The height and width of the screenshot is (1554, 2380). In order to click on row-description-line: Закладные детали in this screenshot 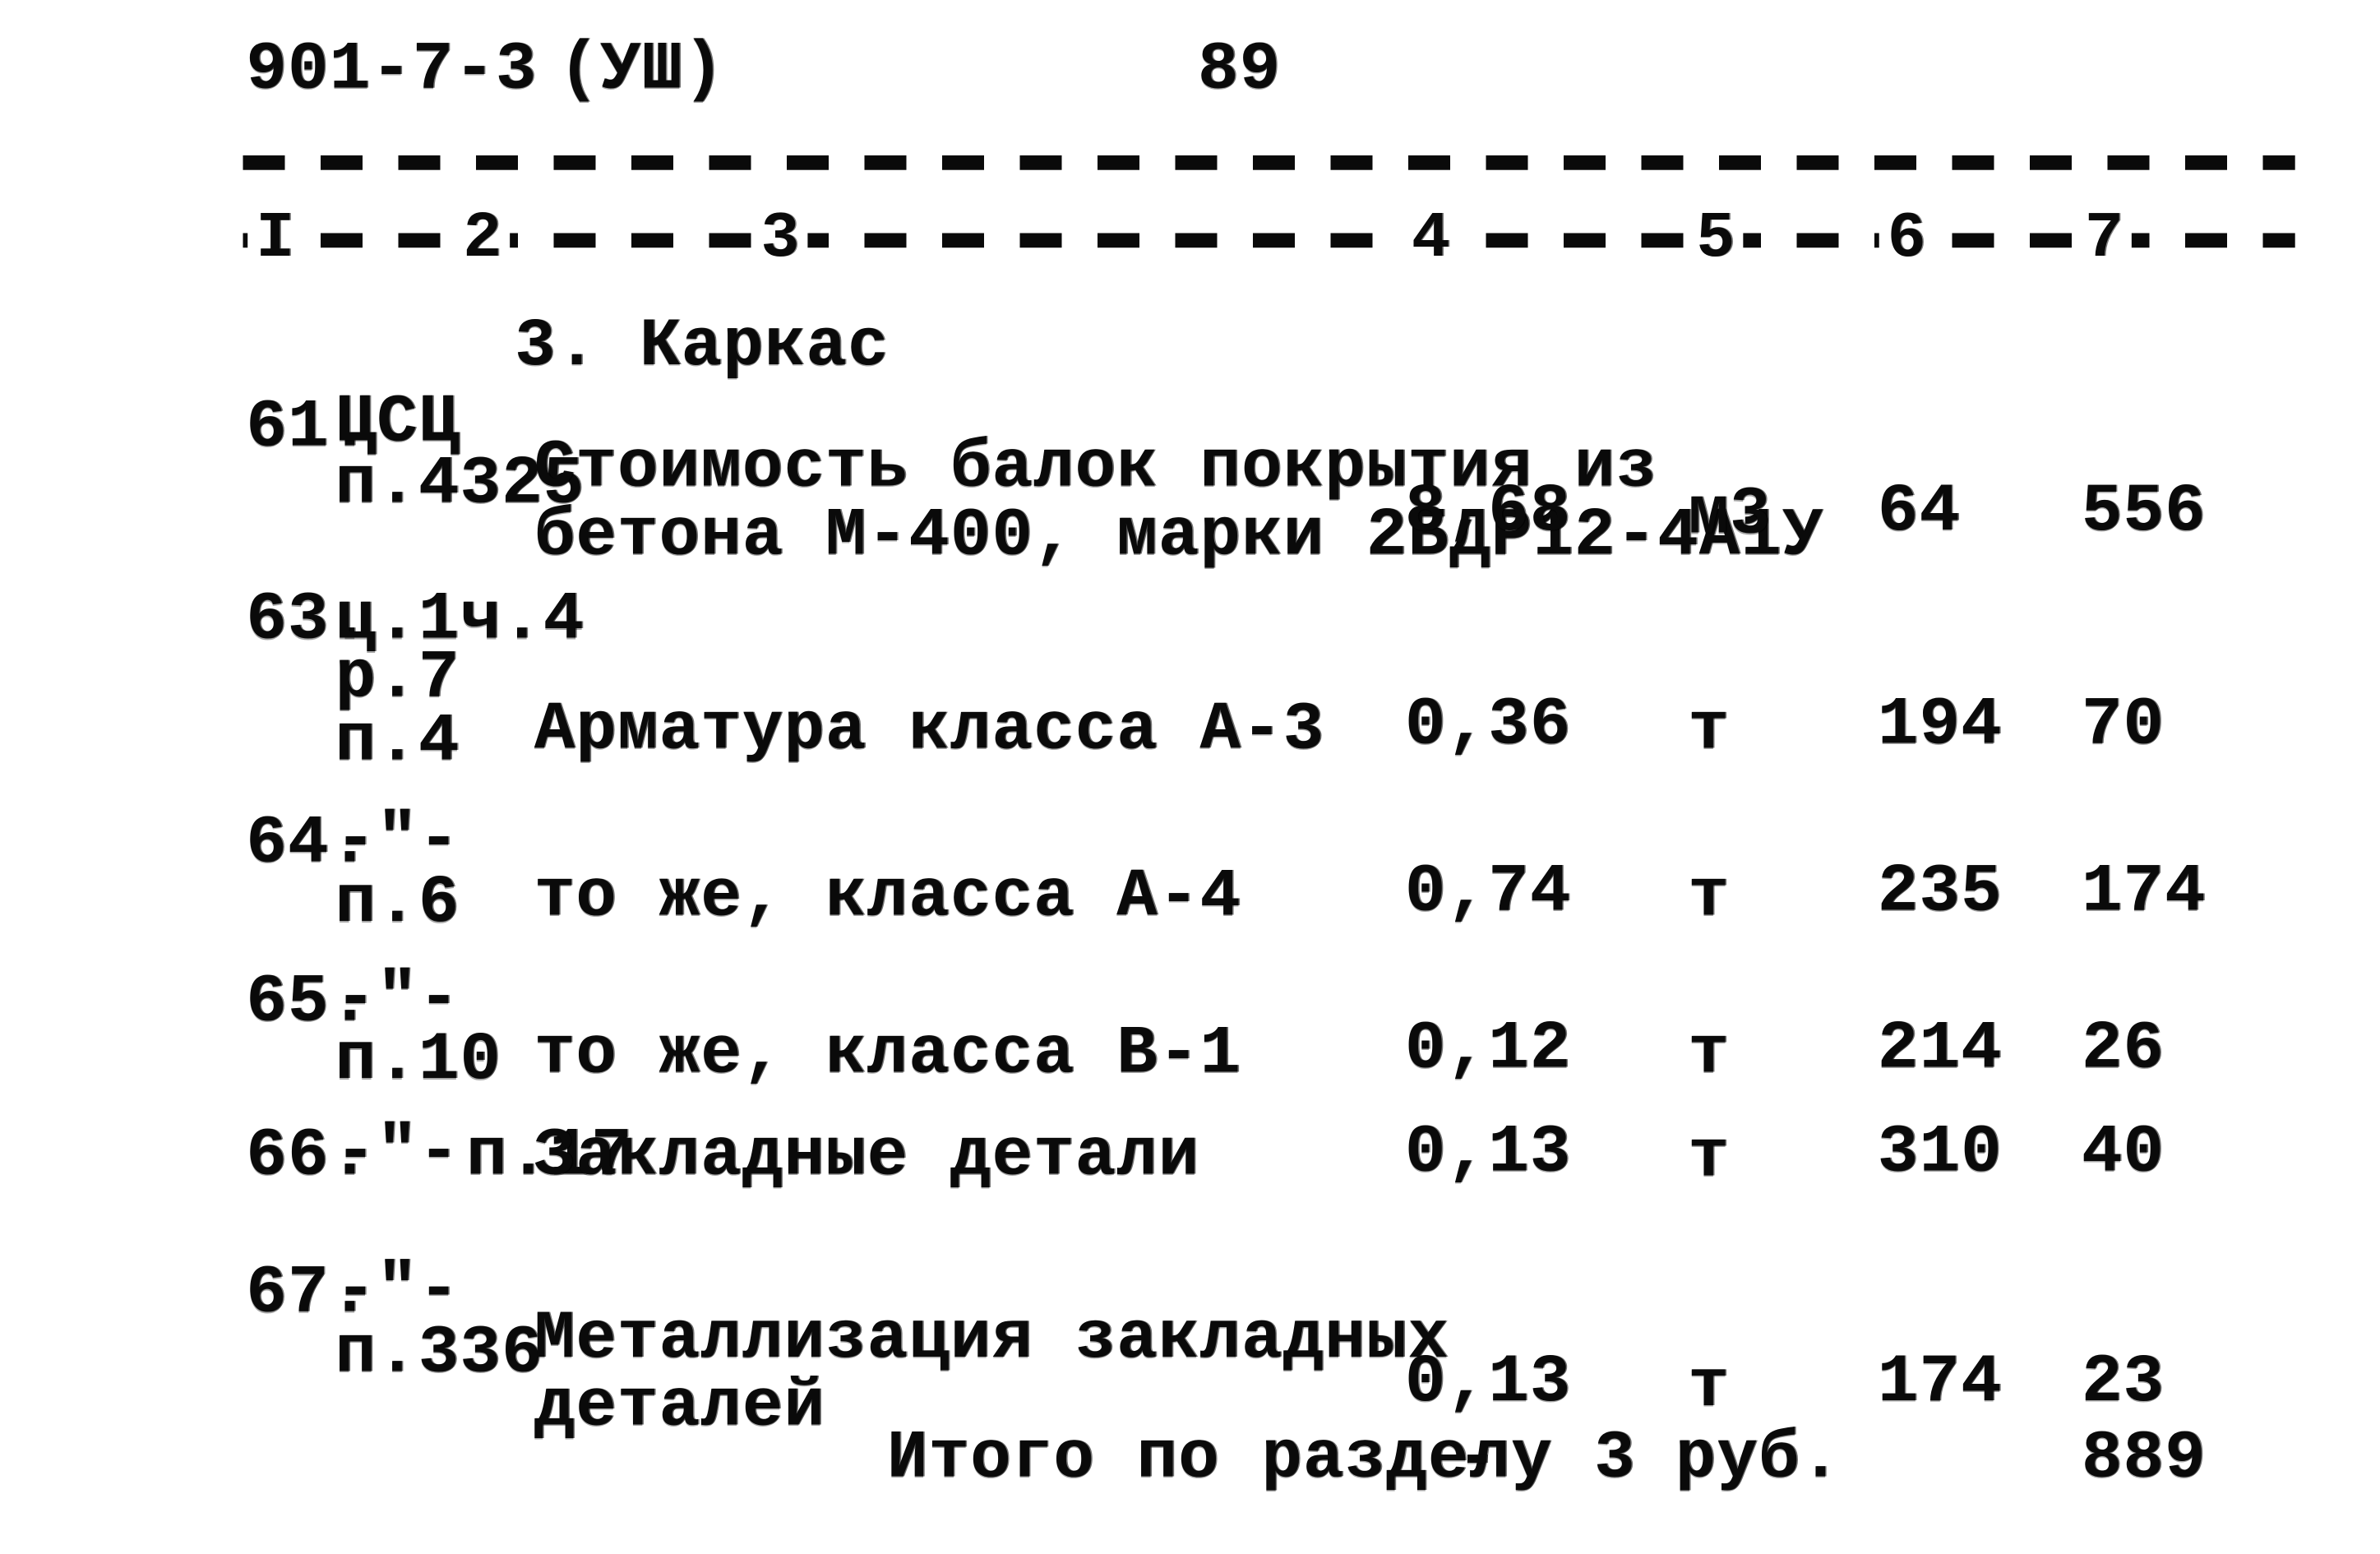, I will do `click(867, 1156)`.